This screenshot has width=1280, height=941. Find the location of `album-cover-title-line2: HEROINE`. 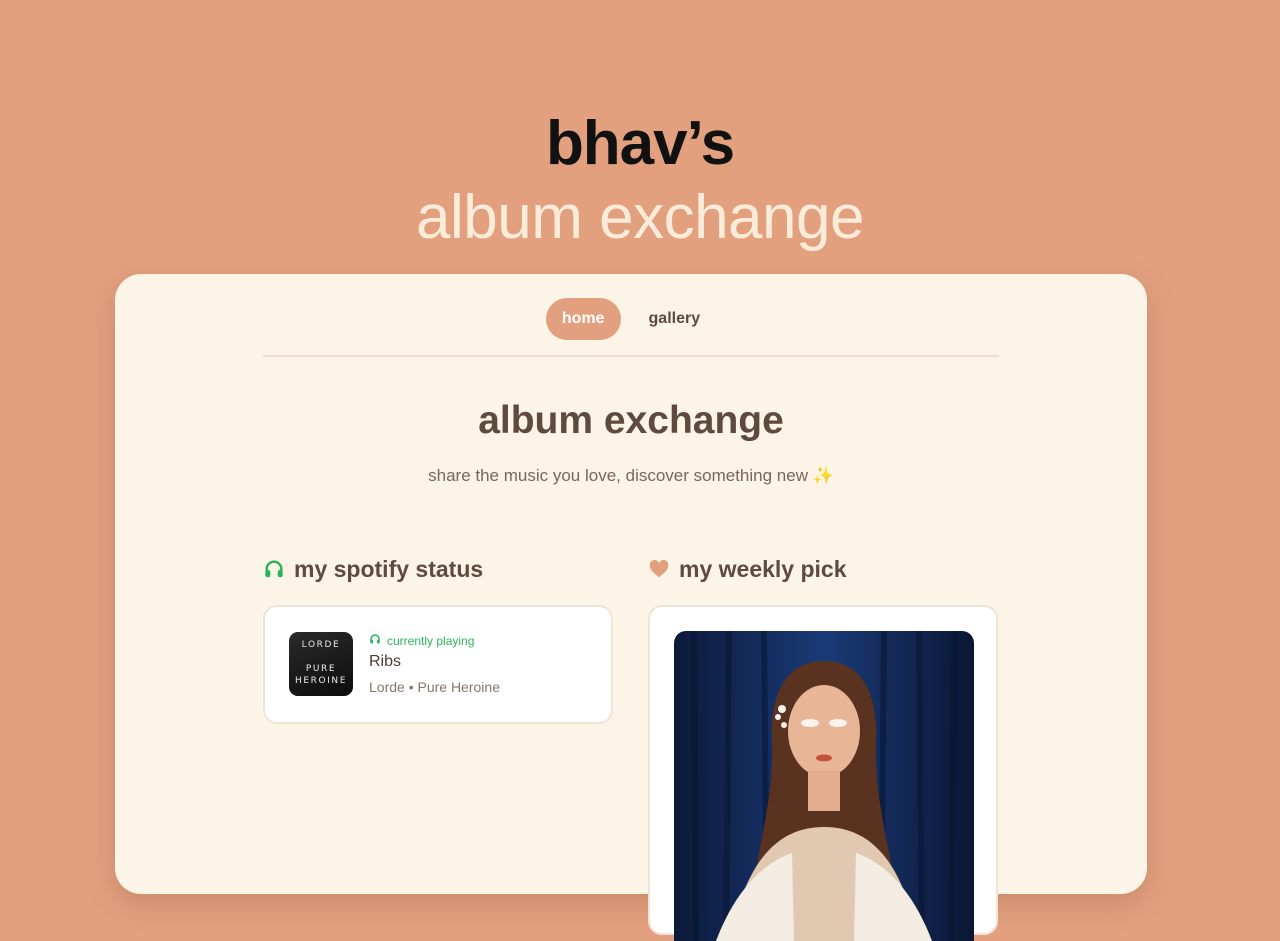

album-cover-title-line2: HEROINE is located at coordinates (321, 681).